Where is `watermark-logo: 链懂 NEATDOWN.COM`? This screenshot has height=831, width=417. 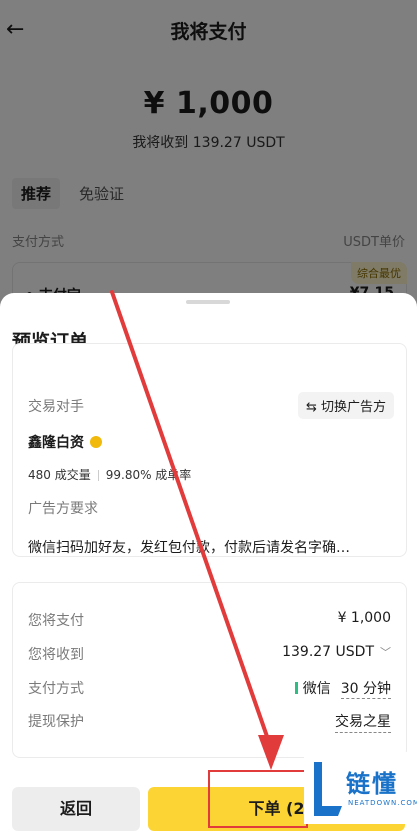 watermark-logo: 链懂 NEATDOWN.COM is located at coordinates (360, 788).